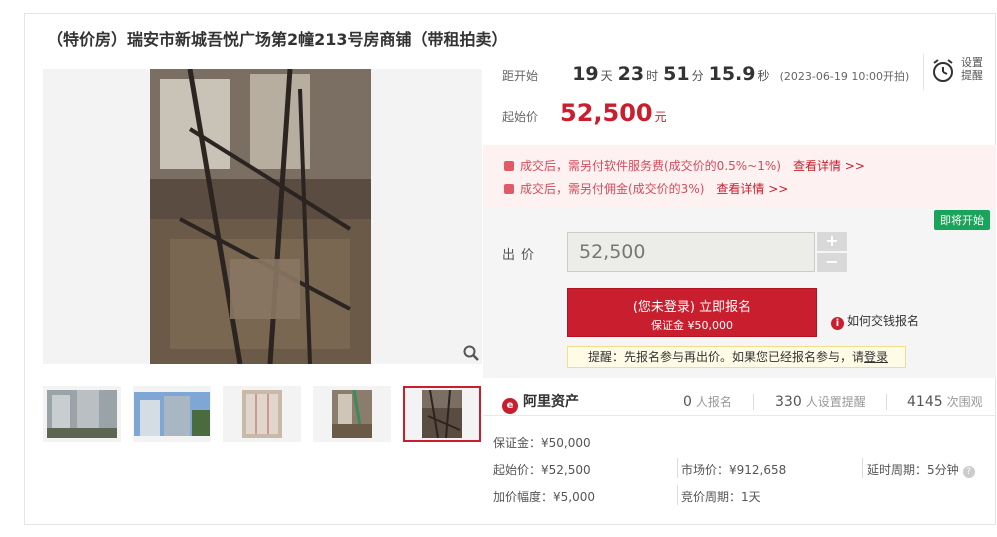 The image size is (997, 537). I want to click on countdown-minutes-unit: 分, so click(697, 76).